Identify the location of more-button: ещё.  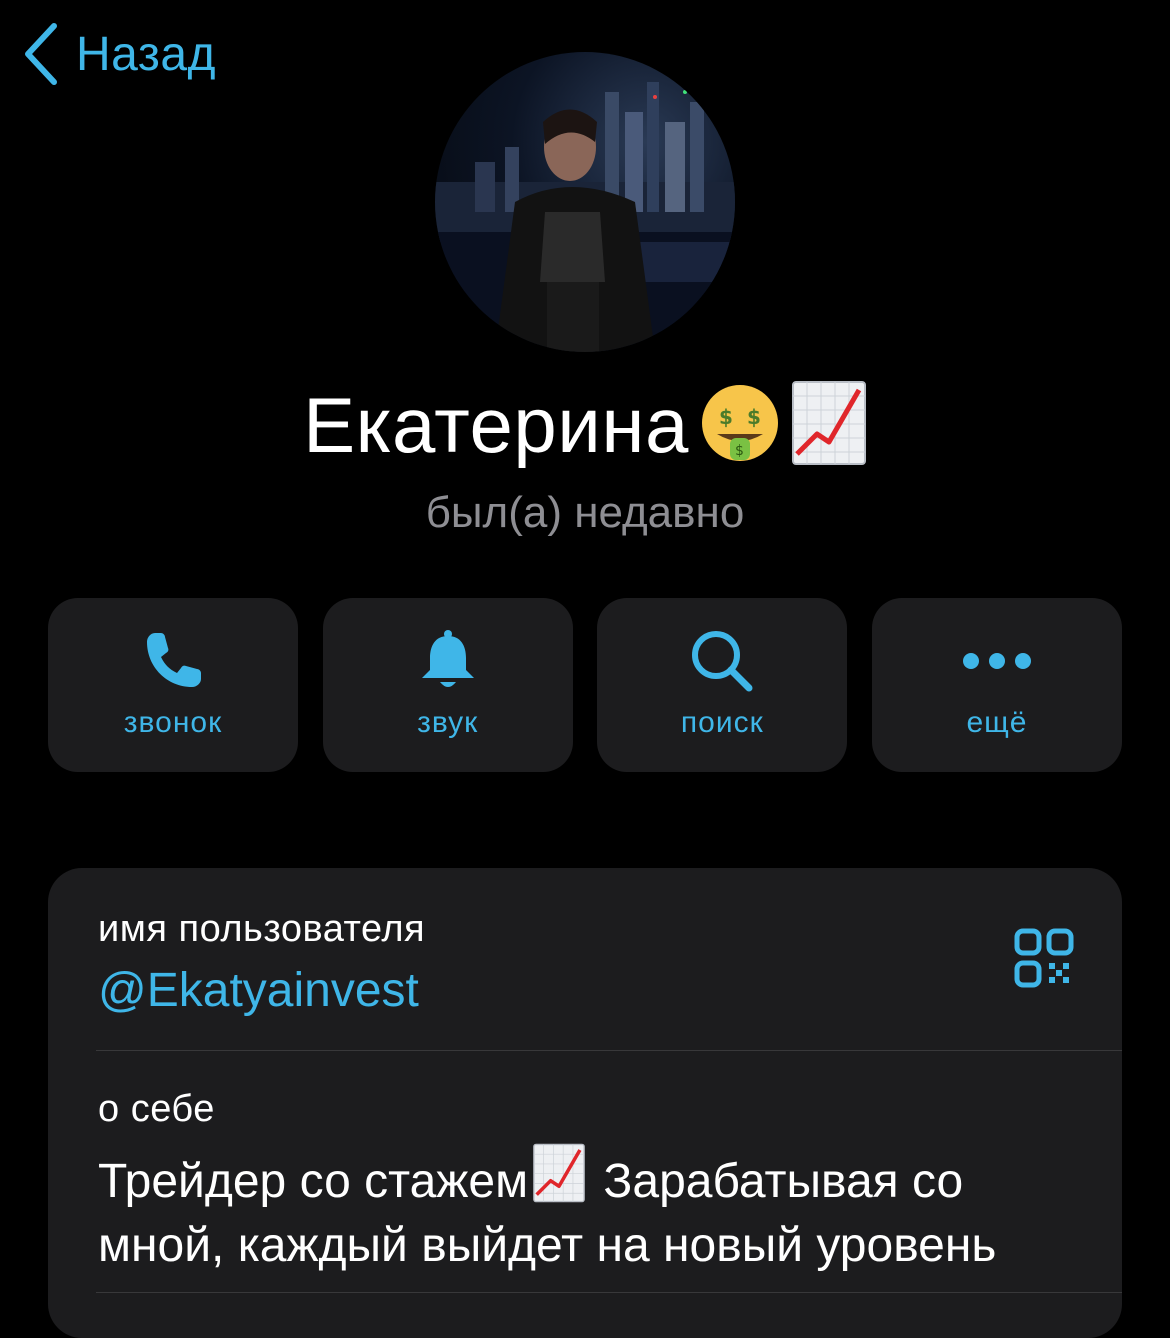
(996, 685).